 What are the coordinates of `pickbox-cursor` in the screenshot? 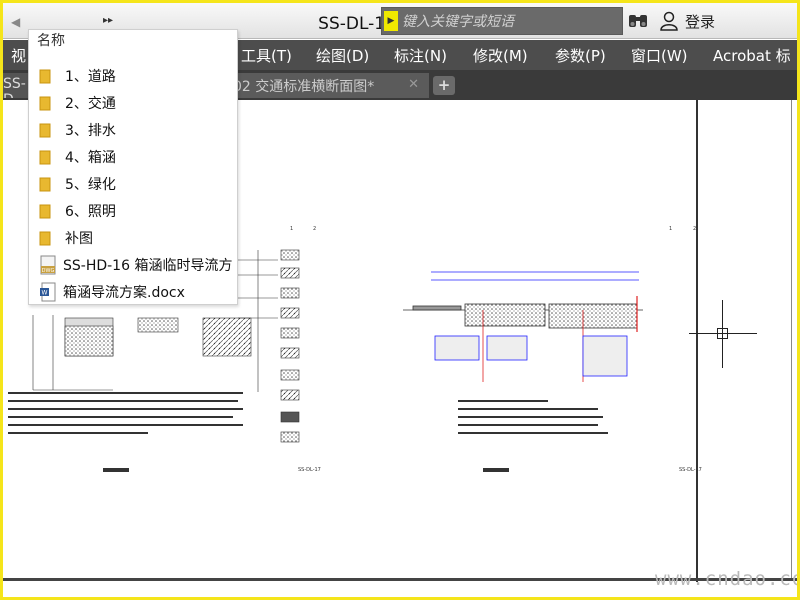 It's located at (722, 333).